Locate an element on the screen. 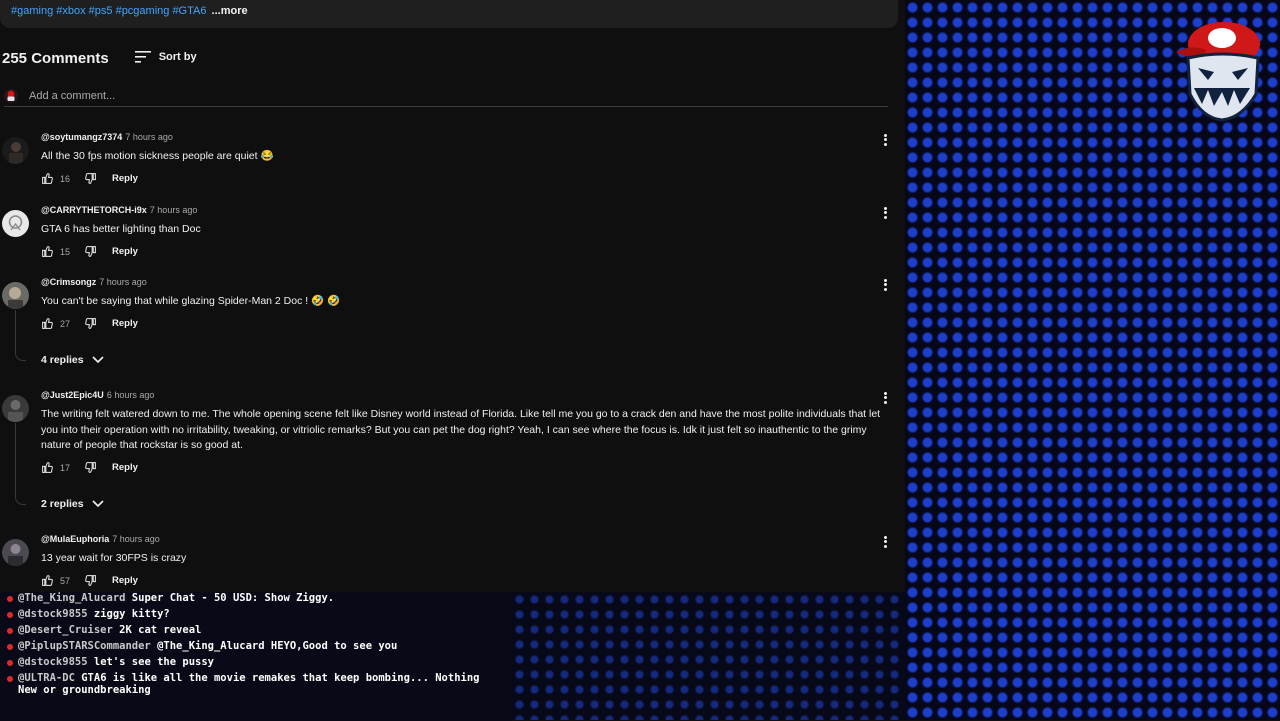 The image size is (1280, 721). replies-toggle: 2 replies is located at coordinates (72, 504).